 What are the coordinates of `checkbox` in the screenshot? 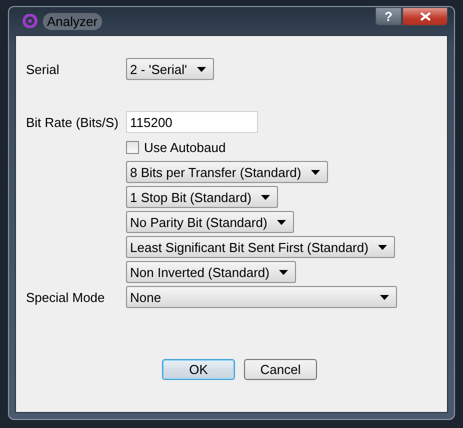 It's located at (132, 147).